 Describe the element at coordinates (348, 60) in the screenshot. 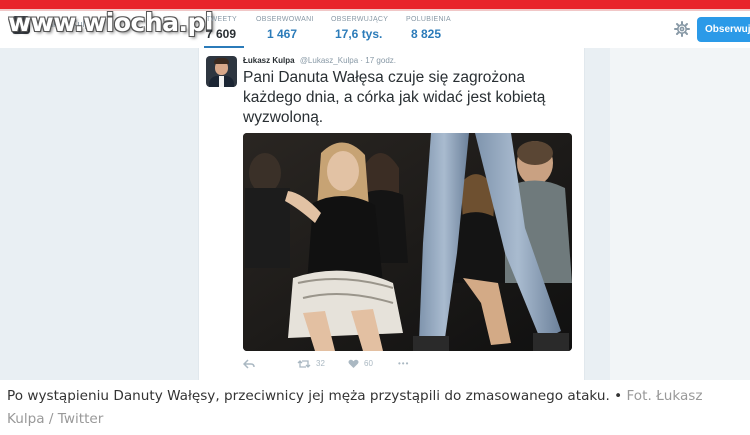

I see `author-handle: @Lukasz_Kulpa · 17 godz.` at that location.